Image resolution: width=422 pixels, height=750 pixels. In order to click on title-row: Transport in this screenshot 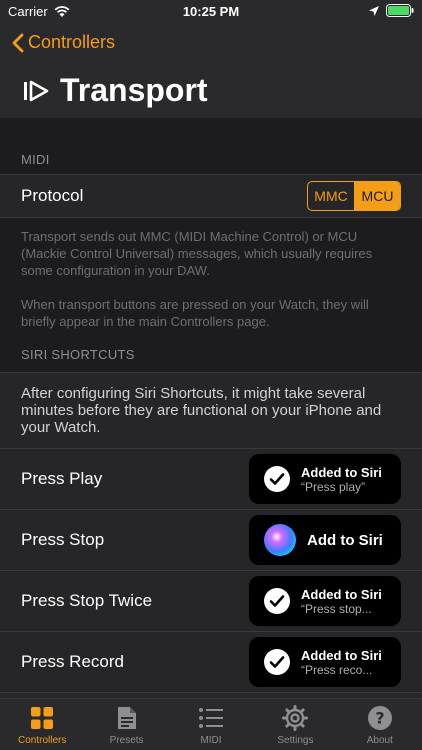, I will do `click(115, 90)`.